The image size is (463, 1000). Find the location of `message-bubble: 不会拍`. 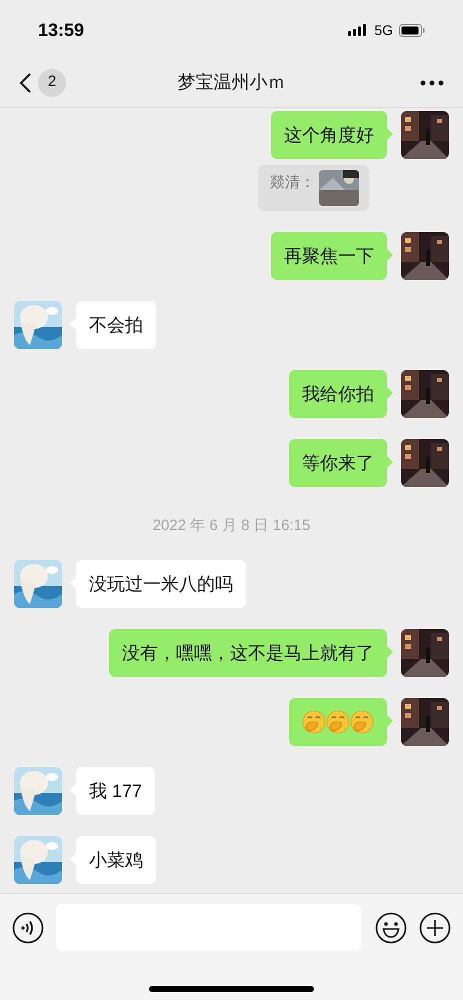

message-bubble: 不会拍 is located at coordinates (116, 325).